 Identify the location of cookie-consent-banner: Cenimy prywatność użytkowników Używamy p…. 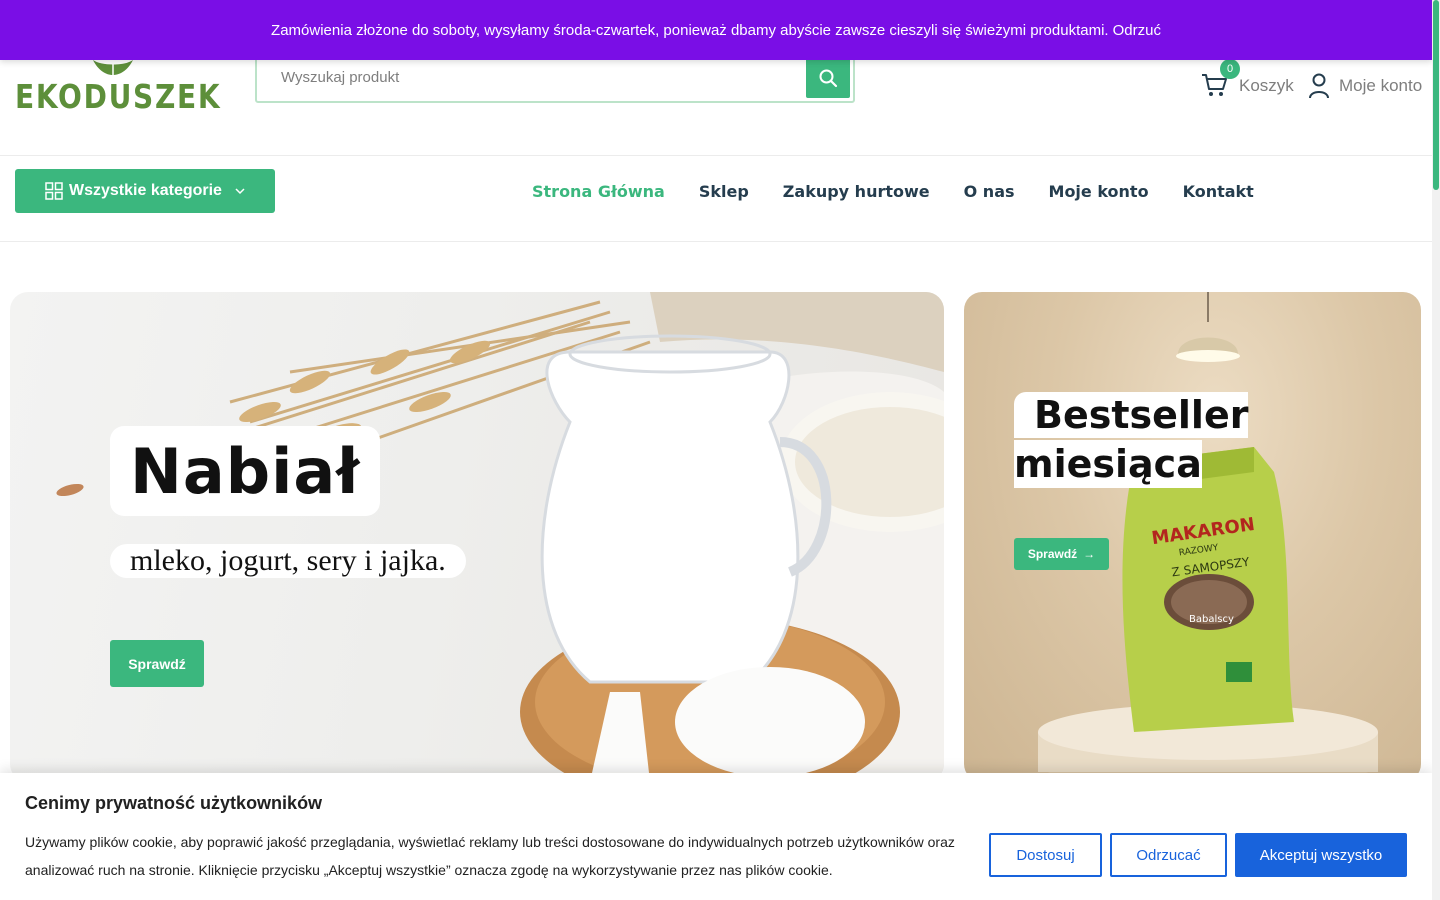
(716, 836).